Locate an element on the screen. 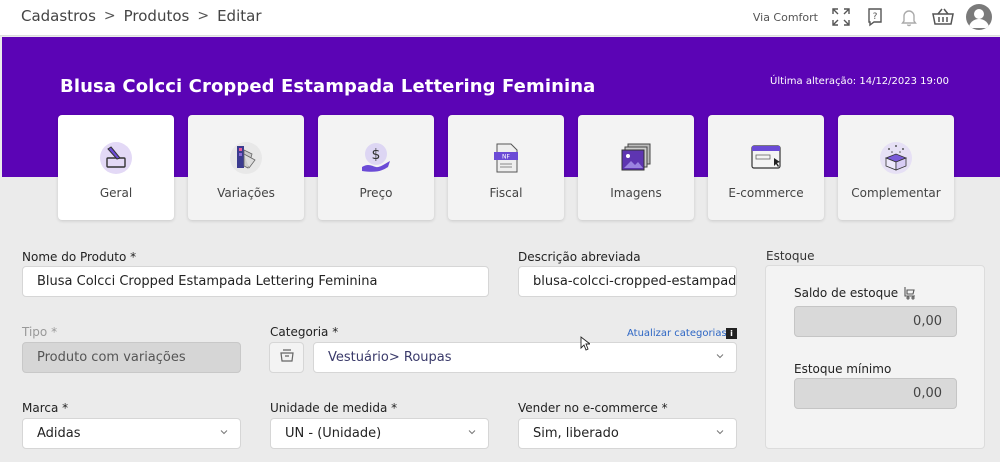  help-icon: ? is located at coordinates (875, 17).